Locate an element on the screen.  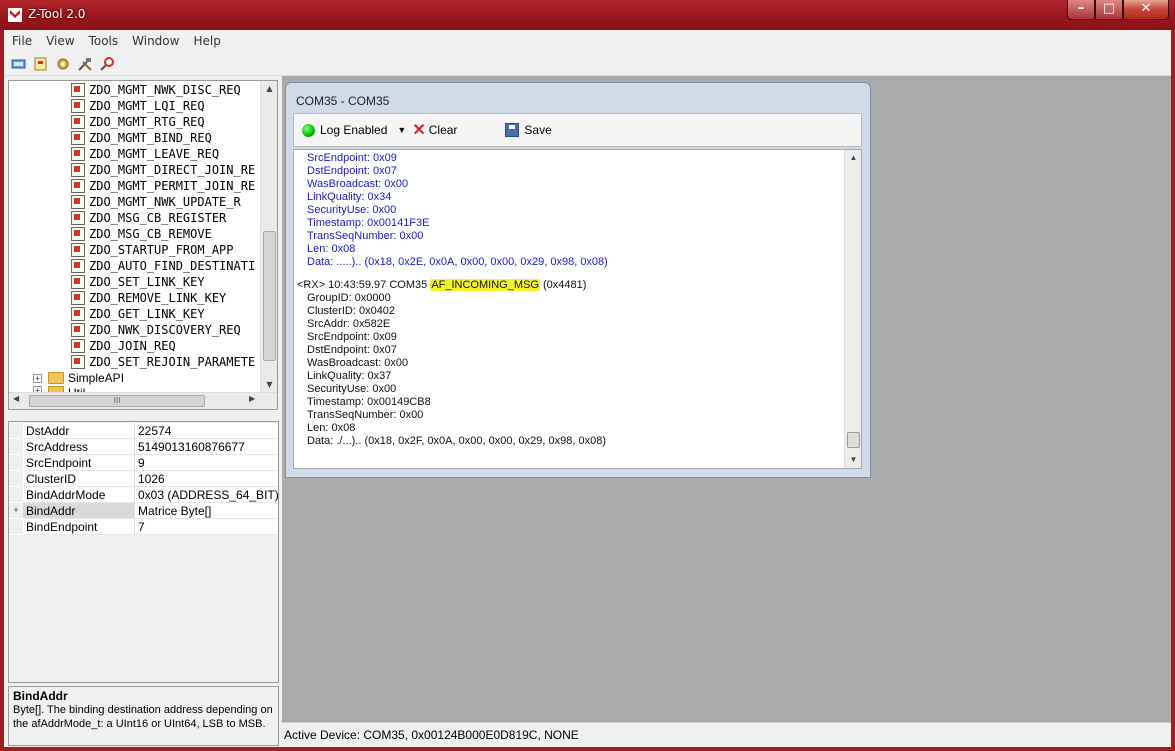
property-row: SrcEndpoint 9 is located at coordinates (143, 463).